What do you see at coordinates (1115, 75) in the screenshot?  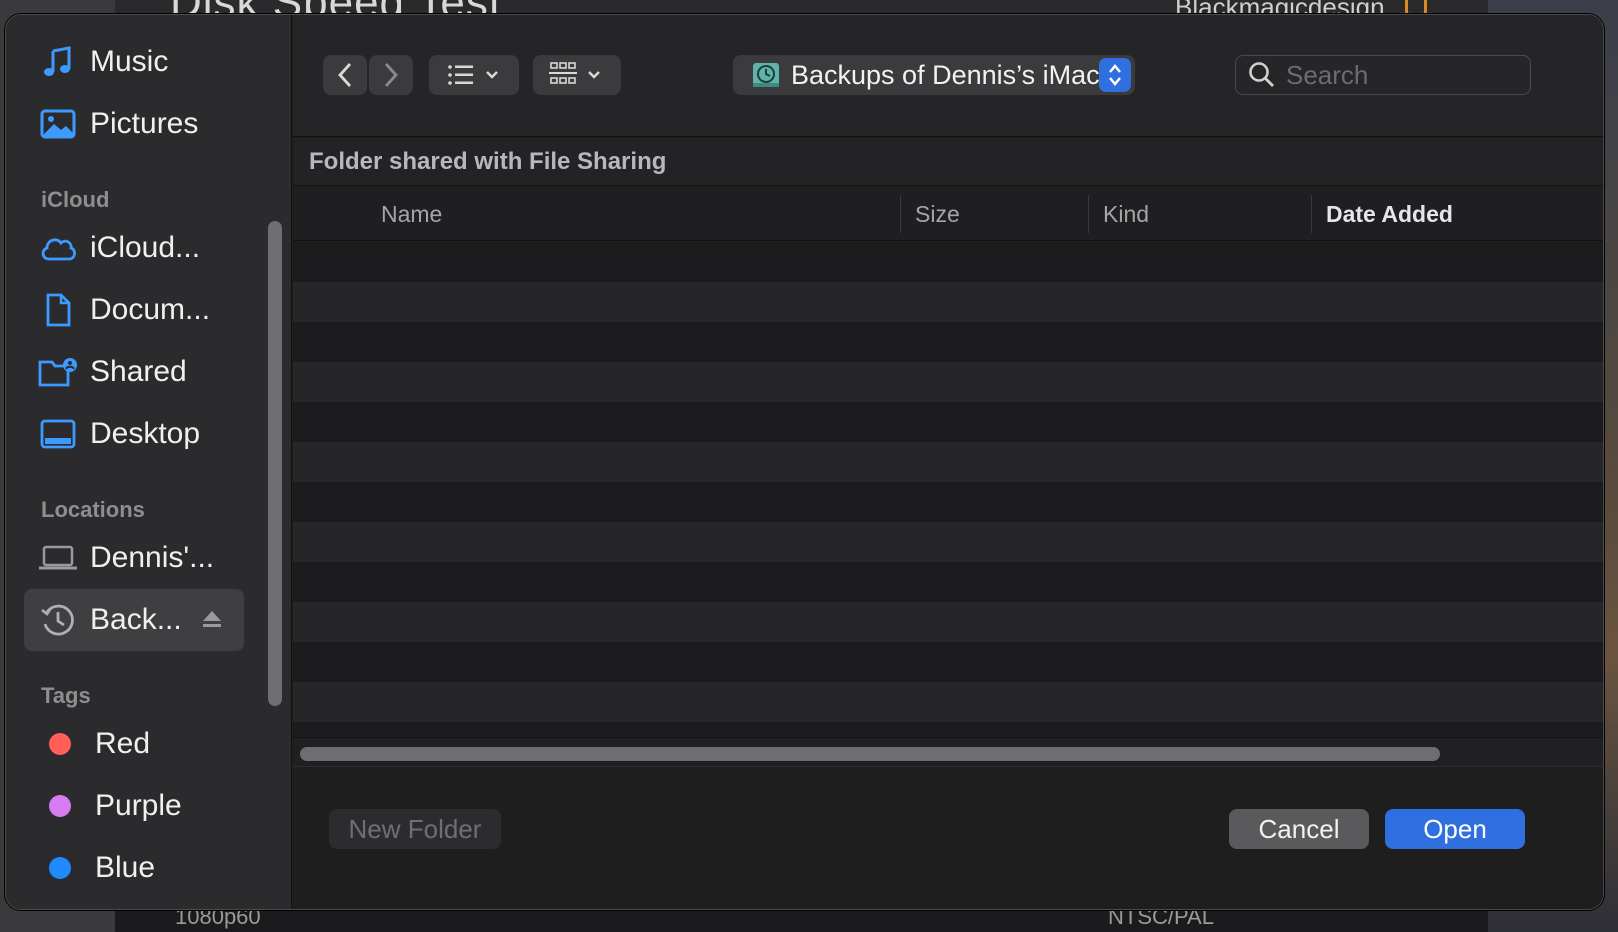 I see `up-down-chevron-icon` at bounding box center [1115, 75].